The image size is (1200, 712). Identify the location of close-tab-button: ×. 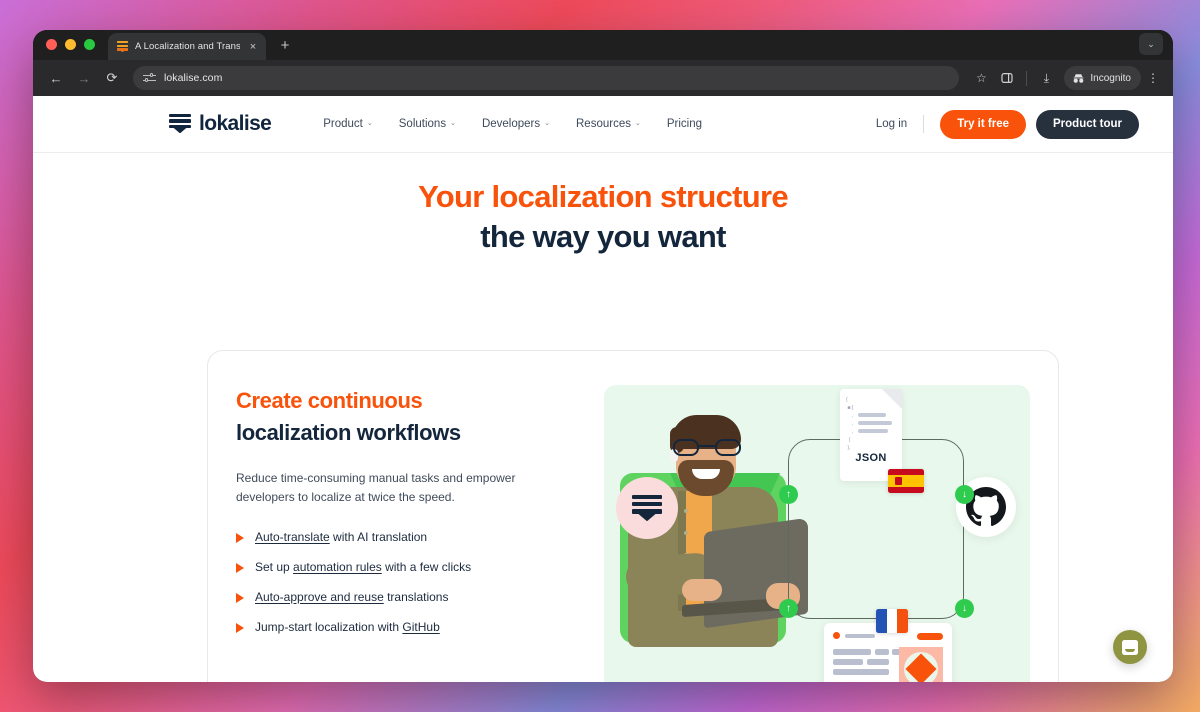
(253, 47).